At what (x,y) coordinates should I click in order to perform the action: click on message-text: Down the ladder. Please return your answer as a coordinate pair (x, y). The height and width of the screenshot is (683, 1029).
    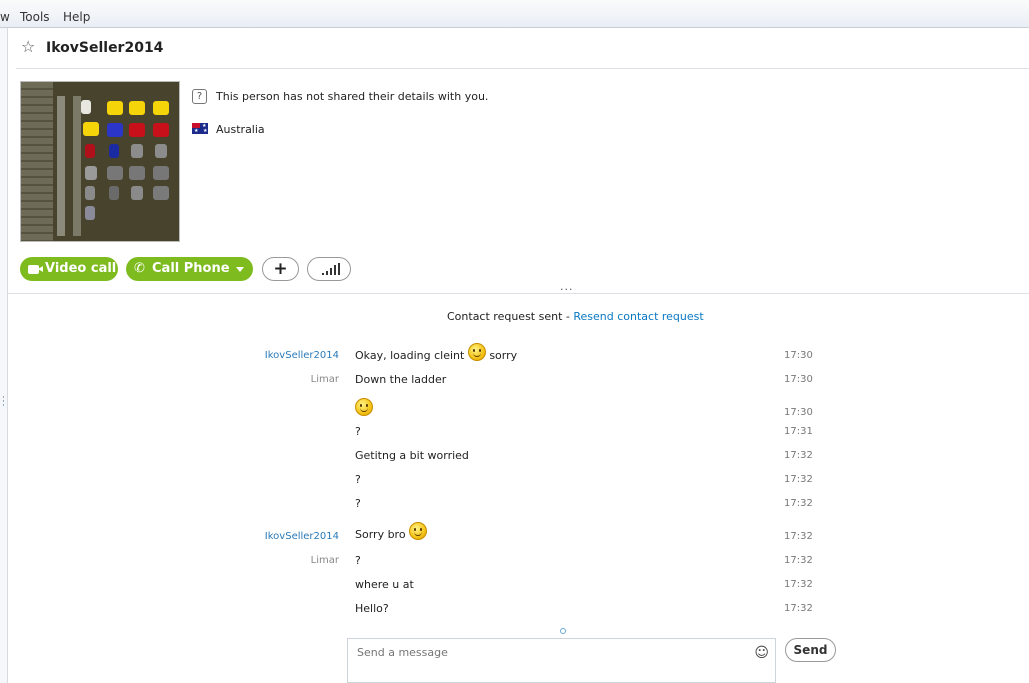
    Looking at the image, I should click on (401, 379).